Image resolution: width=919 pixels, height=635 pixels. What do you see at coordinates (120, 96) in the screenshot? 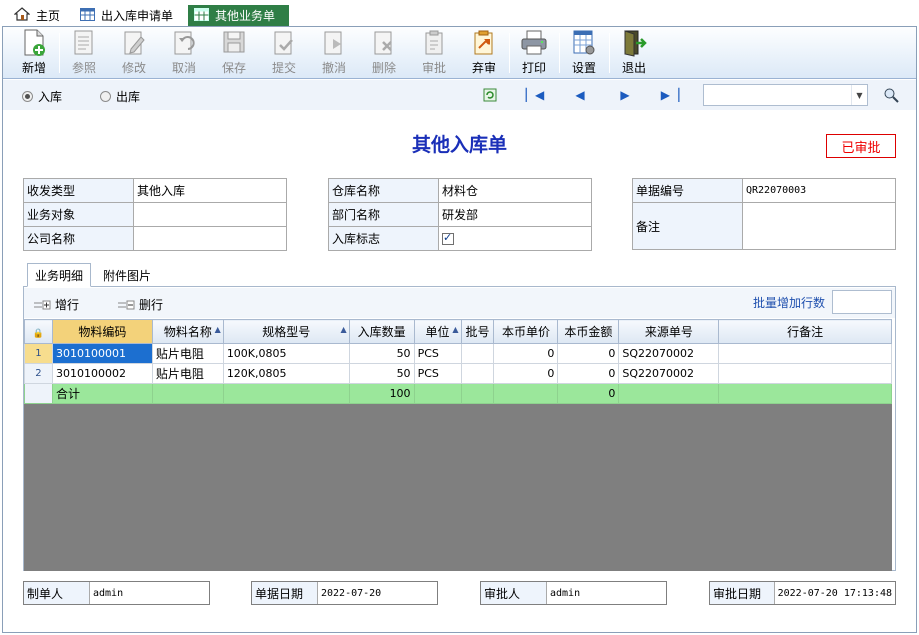
I see `radio-outbound: 出库` at bounding box center [120, 96].